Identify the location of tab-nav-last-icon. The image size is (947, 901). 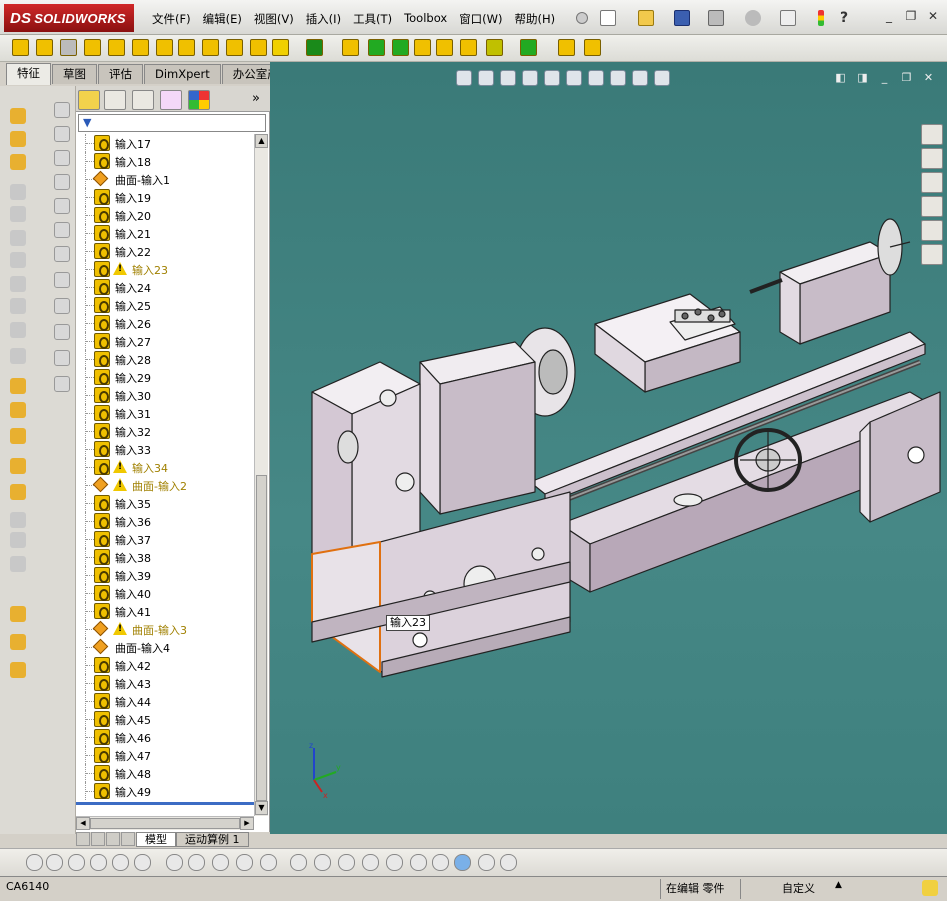
(128, 839).